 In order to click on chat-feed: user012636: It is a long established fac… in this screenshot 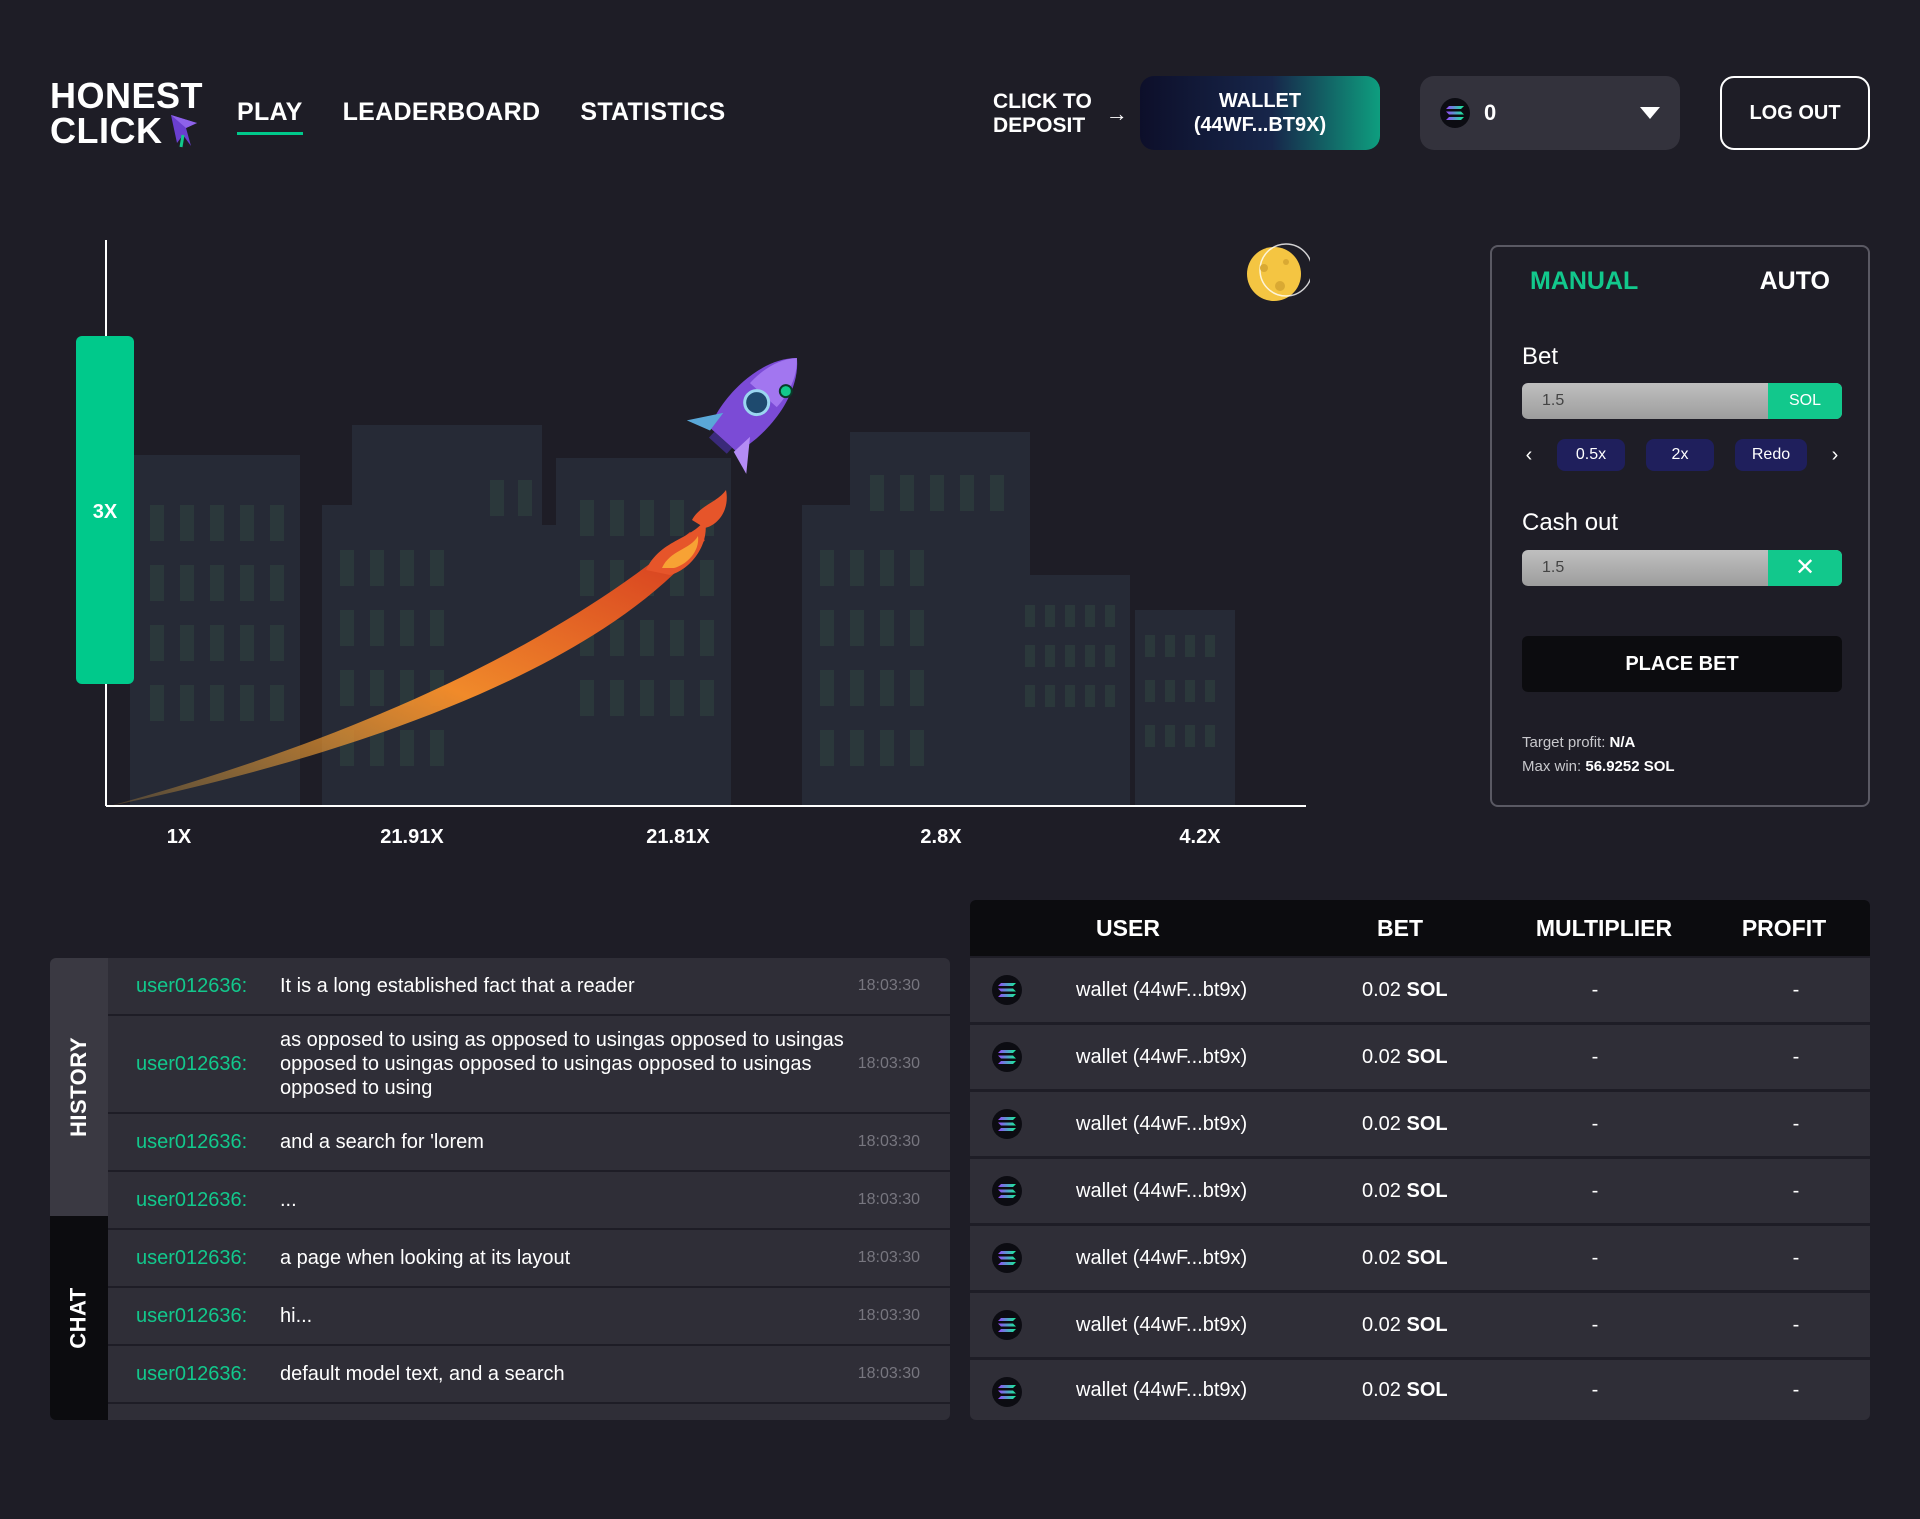, I will do `click(529, 1189)`.